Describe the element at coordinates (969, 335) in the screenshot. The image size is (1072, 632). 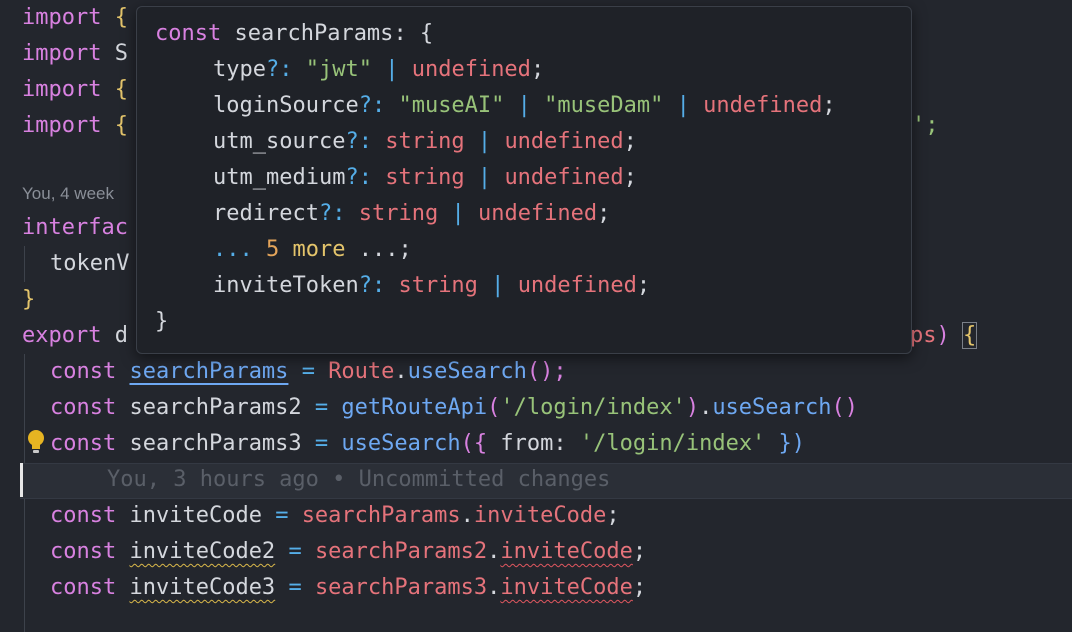
I see `matching-brace: {` at that location.